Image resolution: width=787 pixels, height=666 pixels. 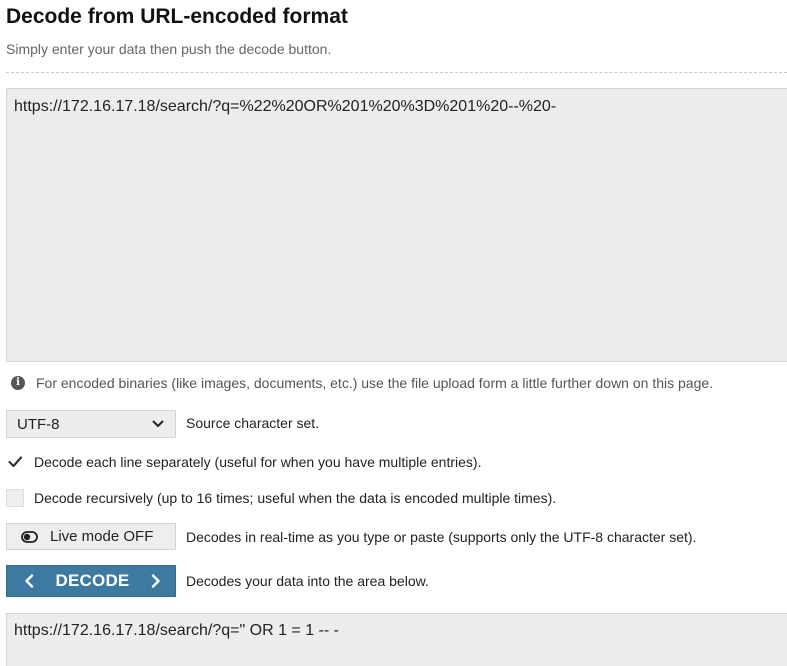 What do you see at coordinates (155, 581) in the screenshot?
I see `chevron-right-icon` at bounding box center [155, 581].